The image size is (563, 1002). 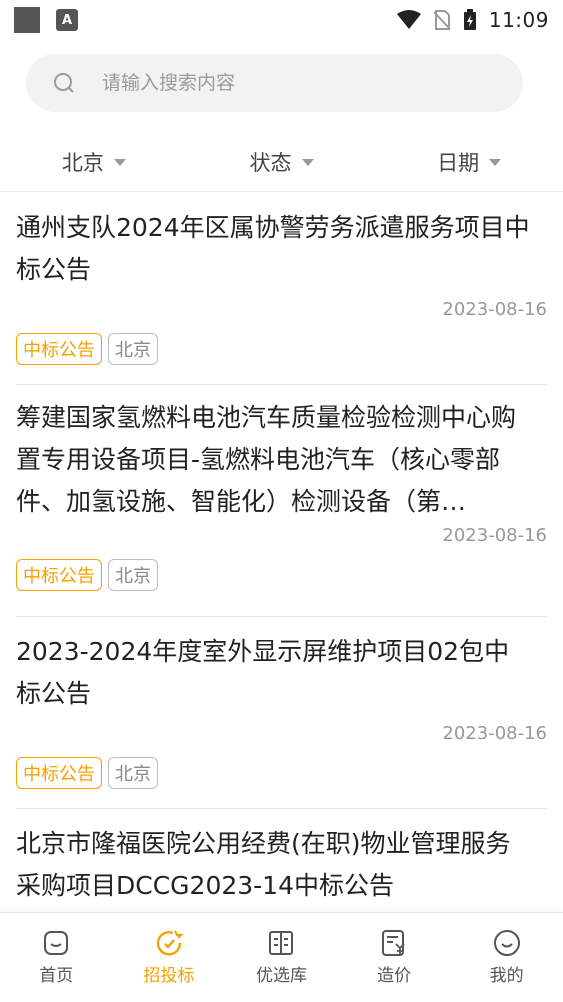 I want to click on nav-home-label: 首页, so click(x=56, y=976).